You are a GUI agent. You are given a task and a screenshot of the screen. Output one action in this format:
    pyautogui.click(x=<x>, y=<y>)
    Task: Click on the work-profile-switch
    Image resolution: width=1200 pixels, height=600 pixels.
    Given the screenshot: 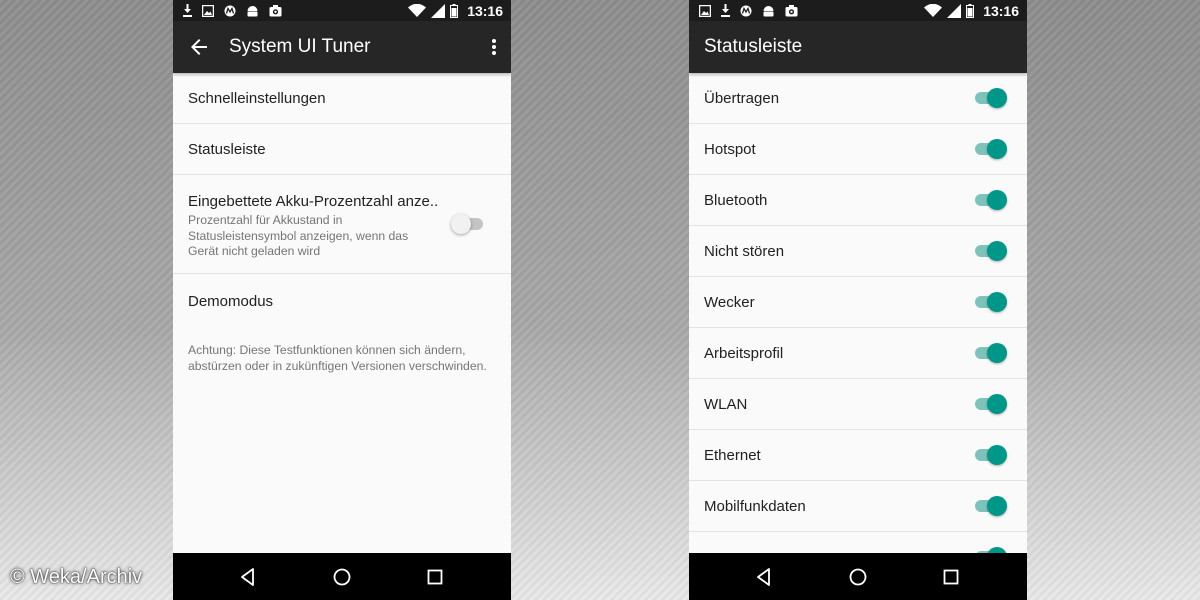 What is the action you would take?
    pyautogui.click(x=992, y=353)
    